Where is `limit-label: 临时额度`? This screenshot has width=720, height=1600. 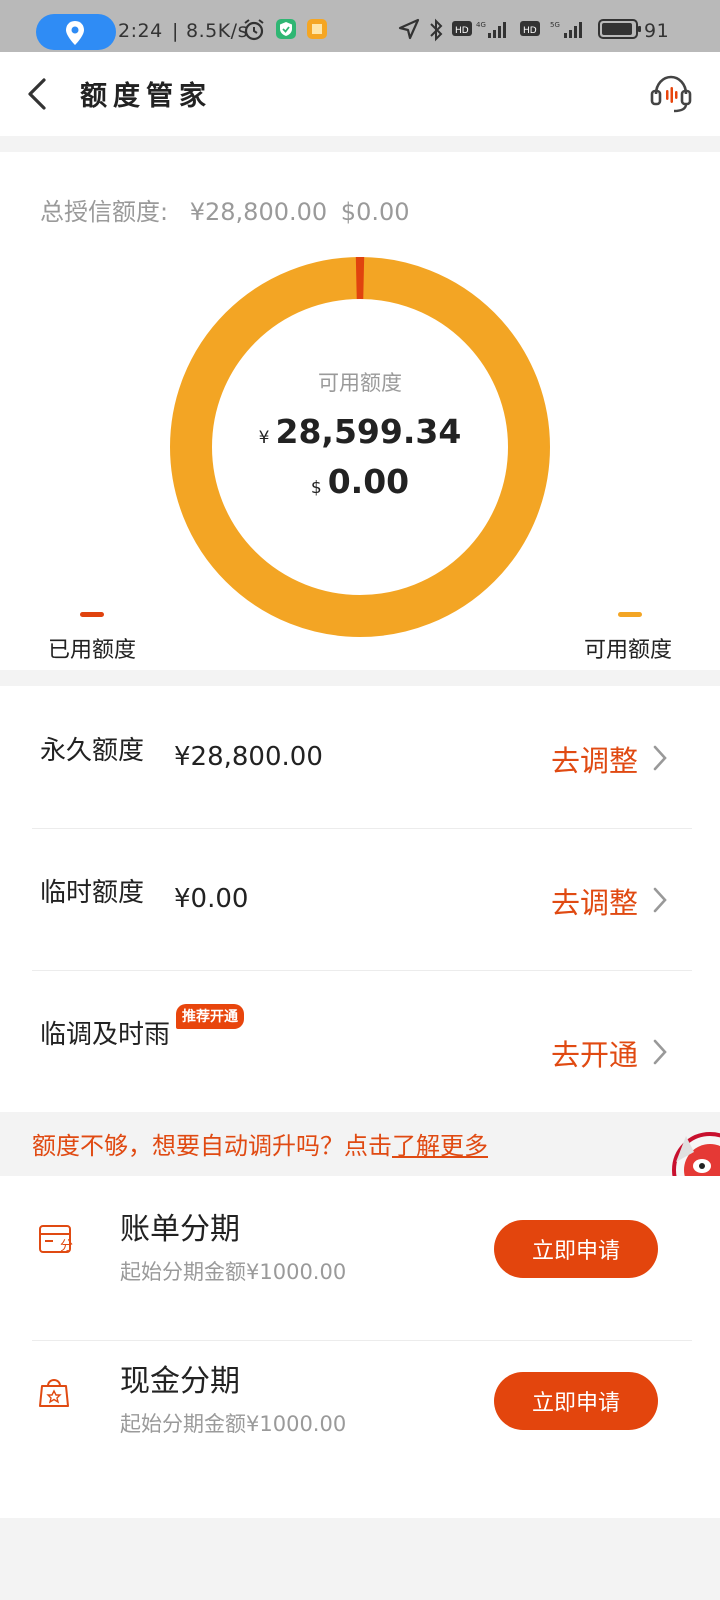
limit-label: 临时额度 is located at coordinates (92, 893).